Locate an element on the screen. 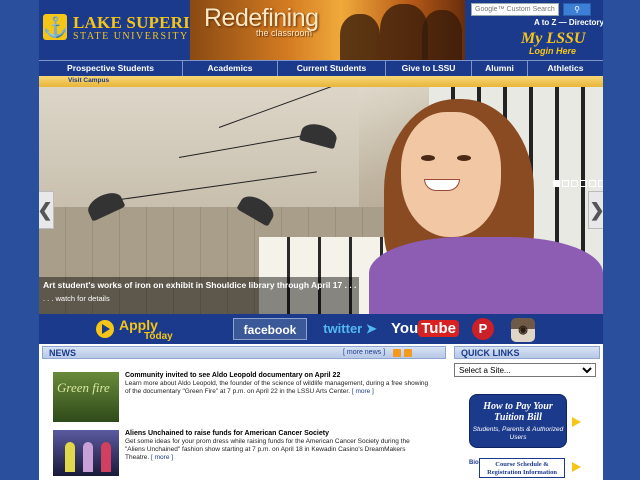  prev-slide-button: ❮ is located at coordinates (46, 210).